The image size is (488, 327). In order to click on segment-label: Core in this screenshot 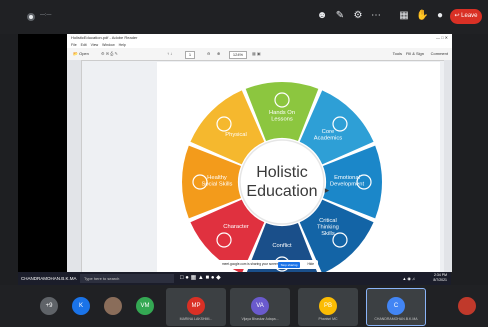, I will do `click(328, 132)`.